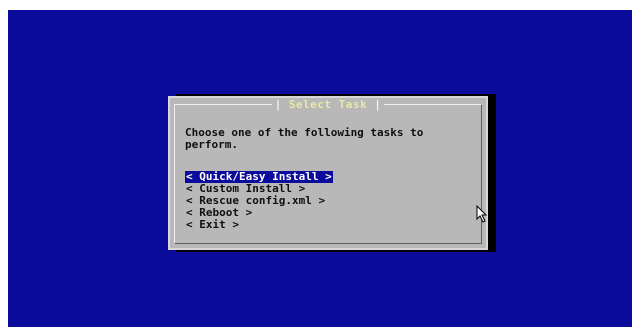  What do you see at coordinates (482, 214) in the screenshot?
I see `mouse-pointer-icon` at bounding box center [482, 214].